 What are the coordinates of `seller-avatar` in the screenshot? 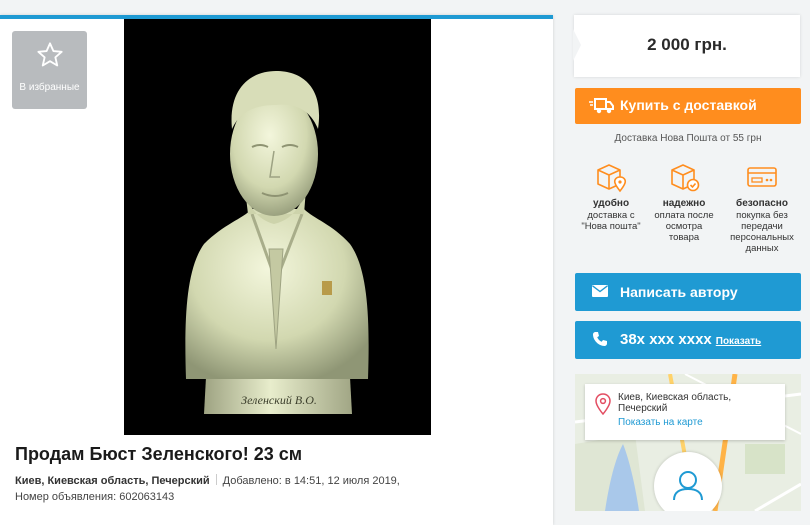 It's located at (688, 481).